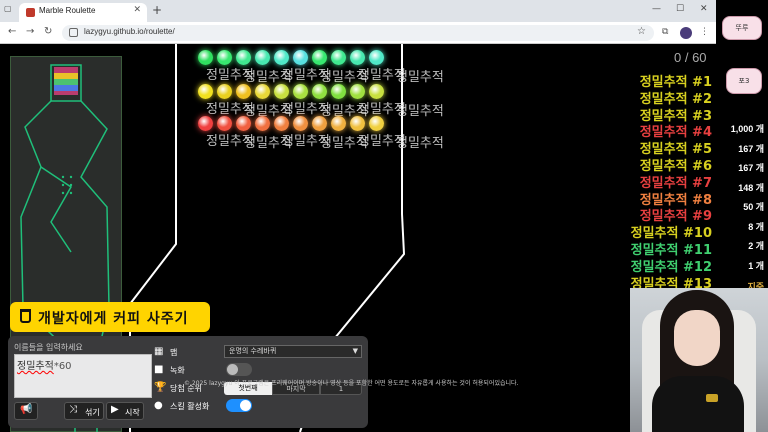 Image resolution: width=768 pixels, height=432 pixels. I want to click on shuffle-label: 섞기, so click(92, 412).